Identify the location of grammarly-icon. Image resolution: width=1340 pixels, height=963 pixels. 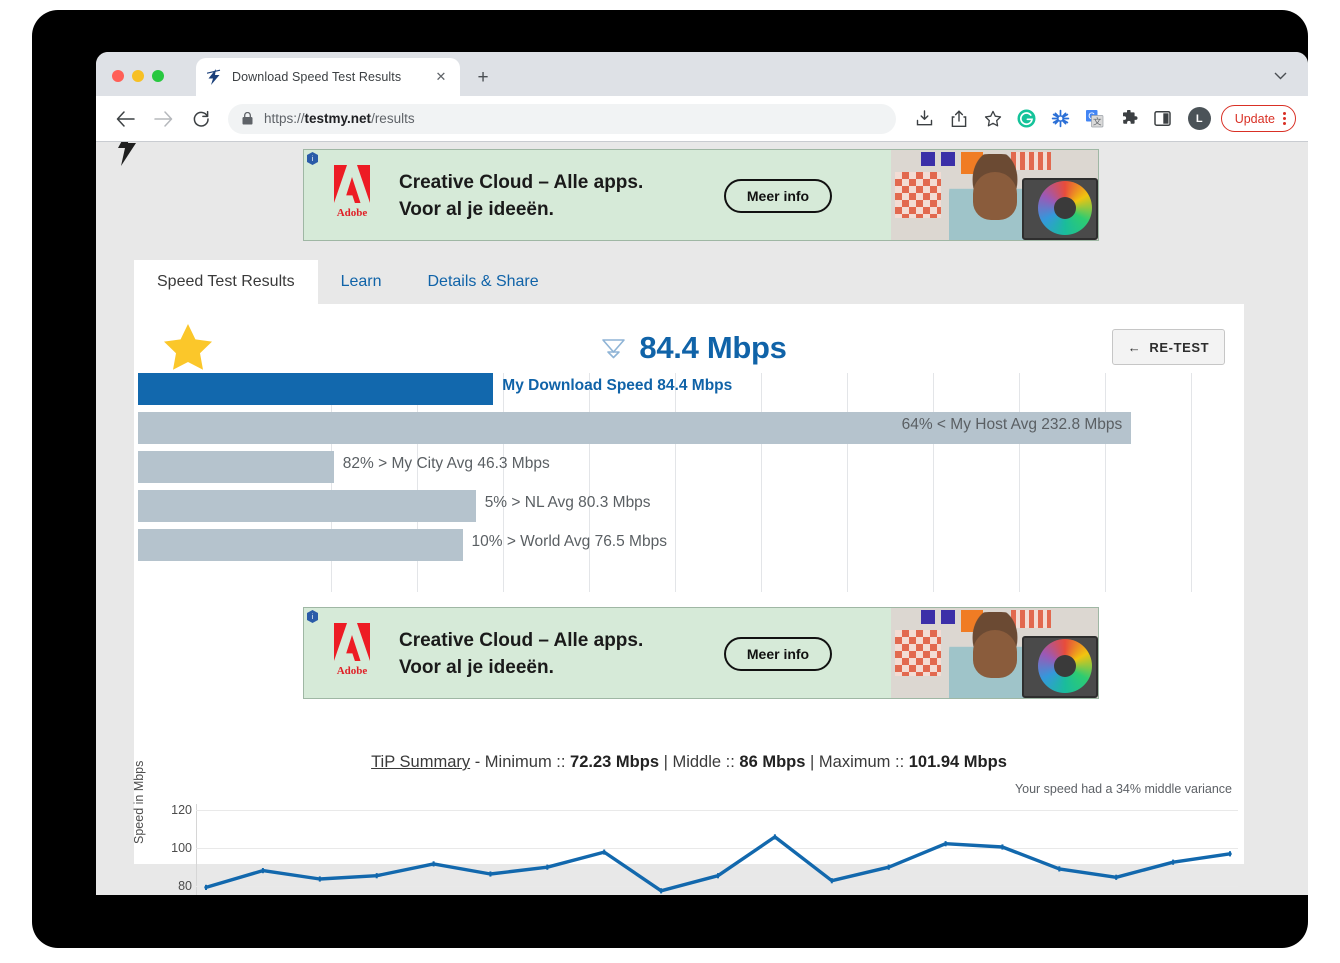
(1027, 119).